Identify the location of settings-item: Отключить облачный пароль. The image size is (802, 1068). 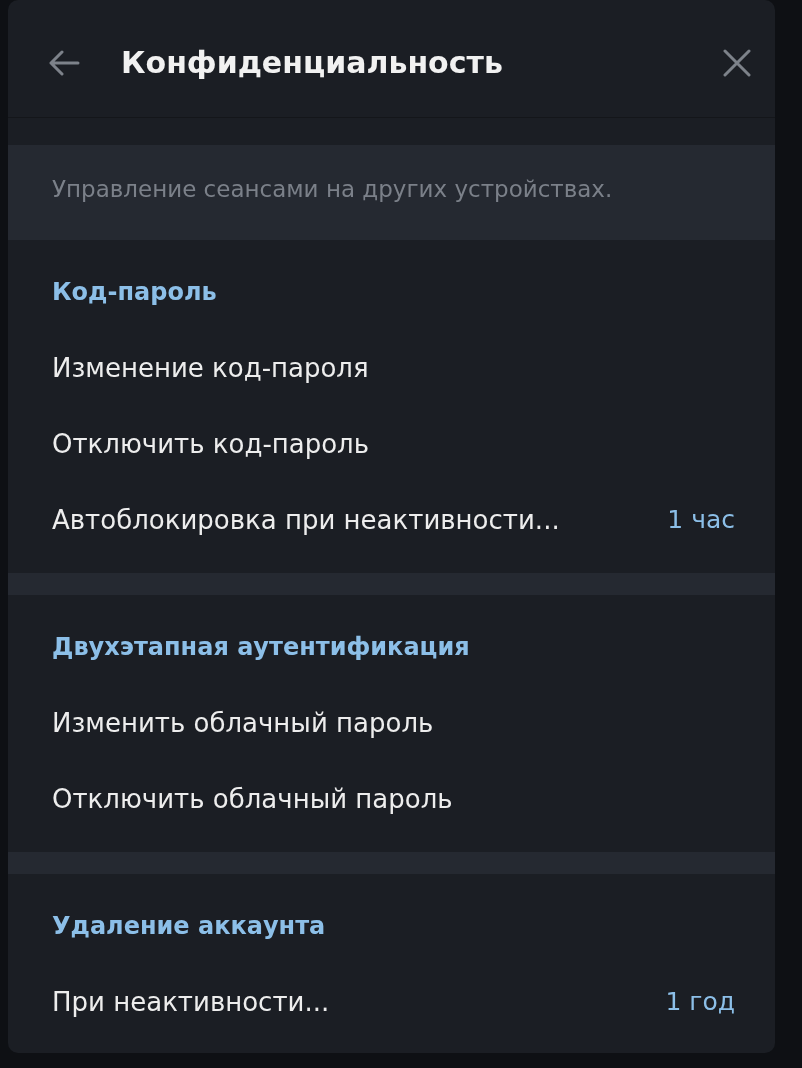
(391, 799).